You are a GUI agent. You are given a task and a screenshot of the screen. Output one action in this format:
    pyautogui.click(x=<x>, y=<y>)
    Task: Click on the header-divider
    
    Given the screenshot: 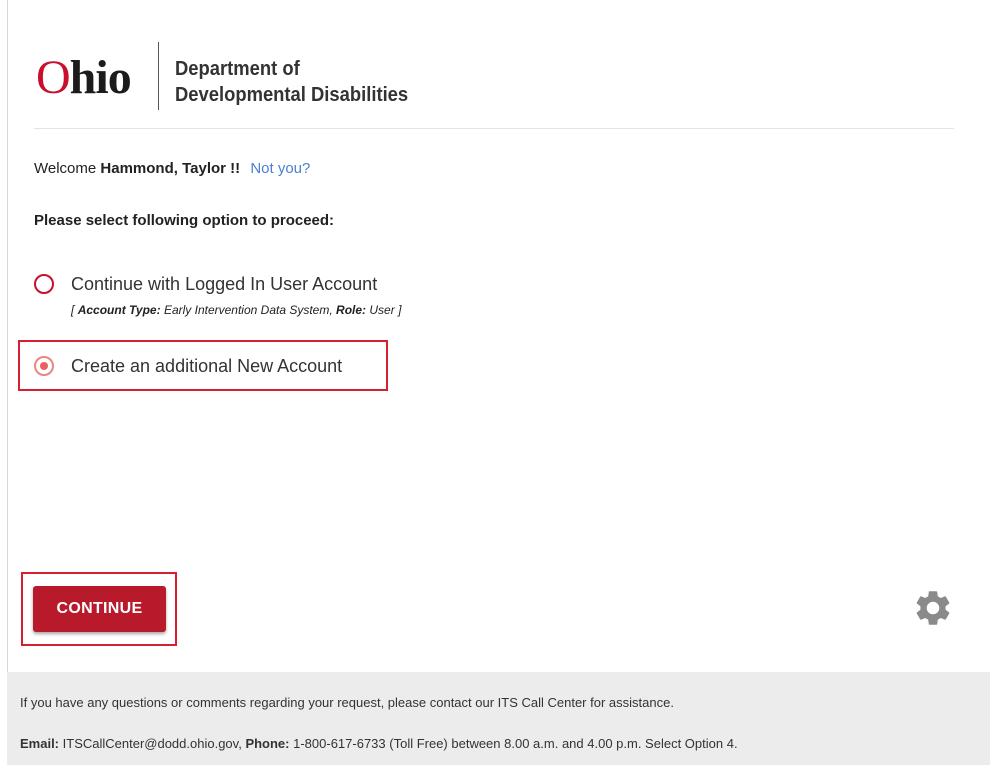 What is the action you would take?
    pyautogui.click(x=494, y=128)
    